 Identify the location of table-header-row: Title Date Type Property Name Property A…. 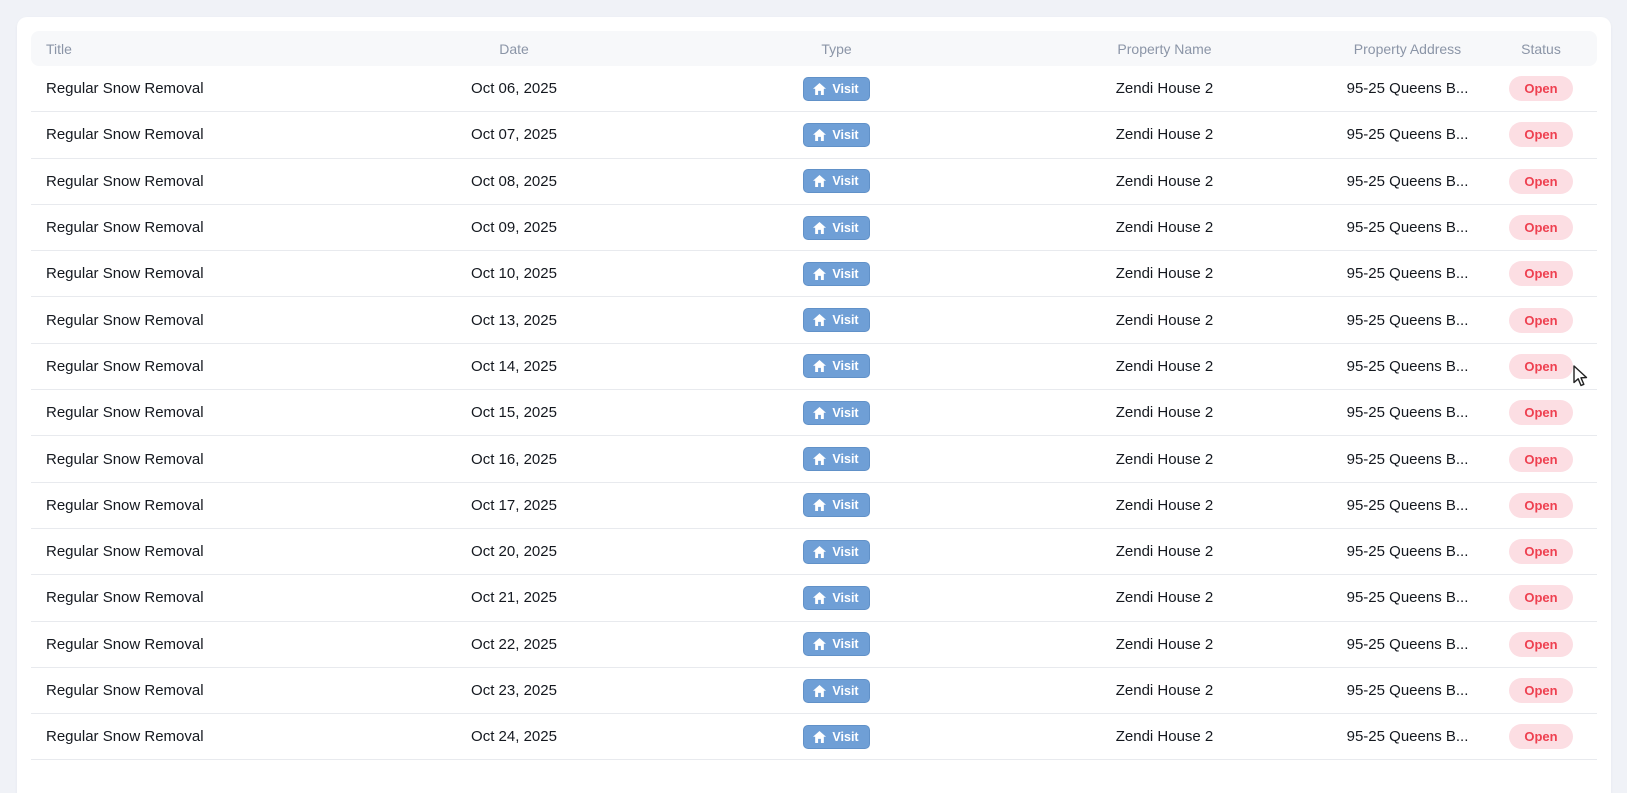
(814, 48).